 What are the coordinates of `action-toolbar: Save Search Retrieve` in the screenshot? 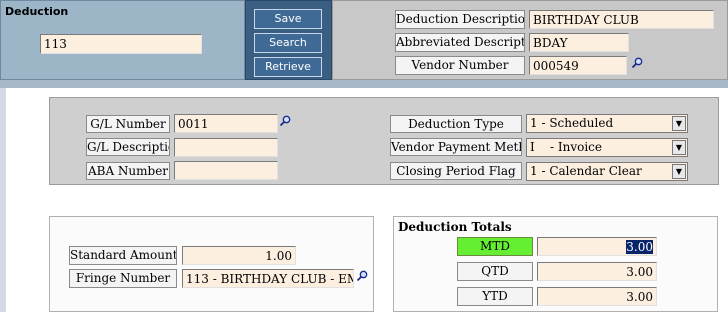 It's located at (288, 40).